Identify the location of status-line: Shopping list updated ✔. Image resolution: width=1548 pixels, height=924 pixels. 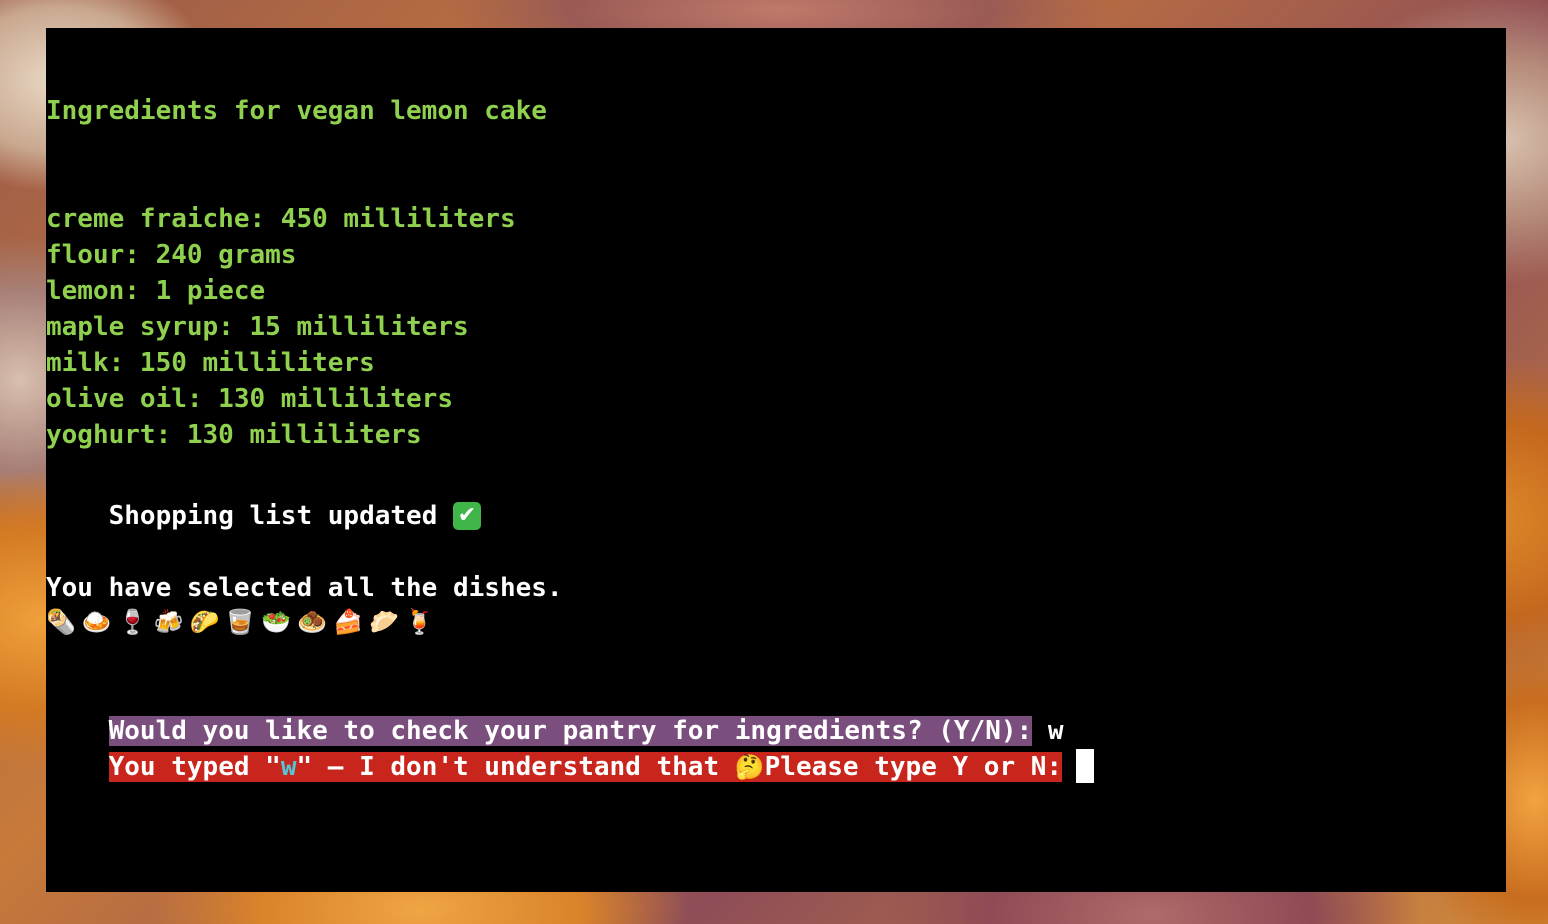
(263, 496).